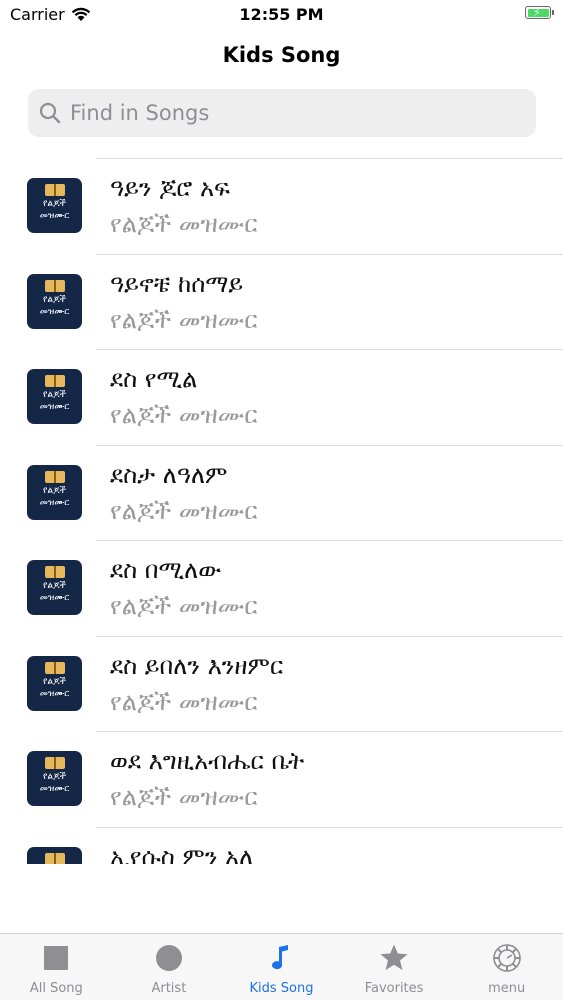  What do you see at coordinates (169, 474) in the screenshot?
I see `song-title: ደስታ ለዓለም` at bounding box center [169, 474].